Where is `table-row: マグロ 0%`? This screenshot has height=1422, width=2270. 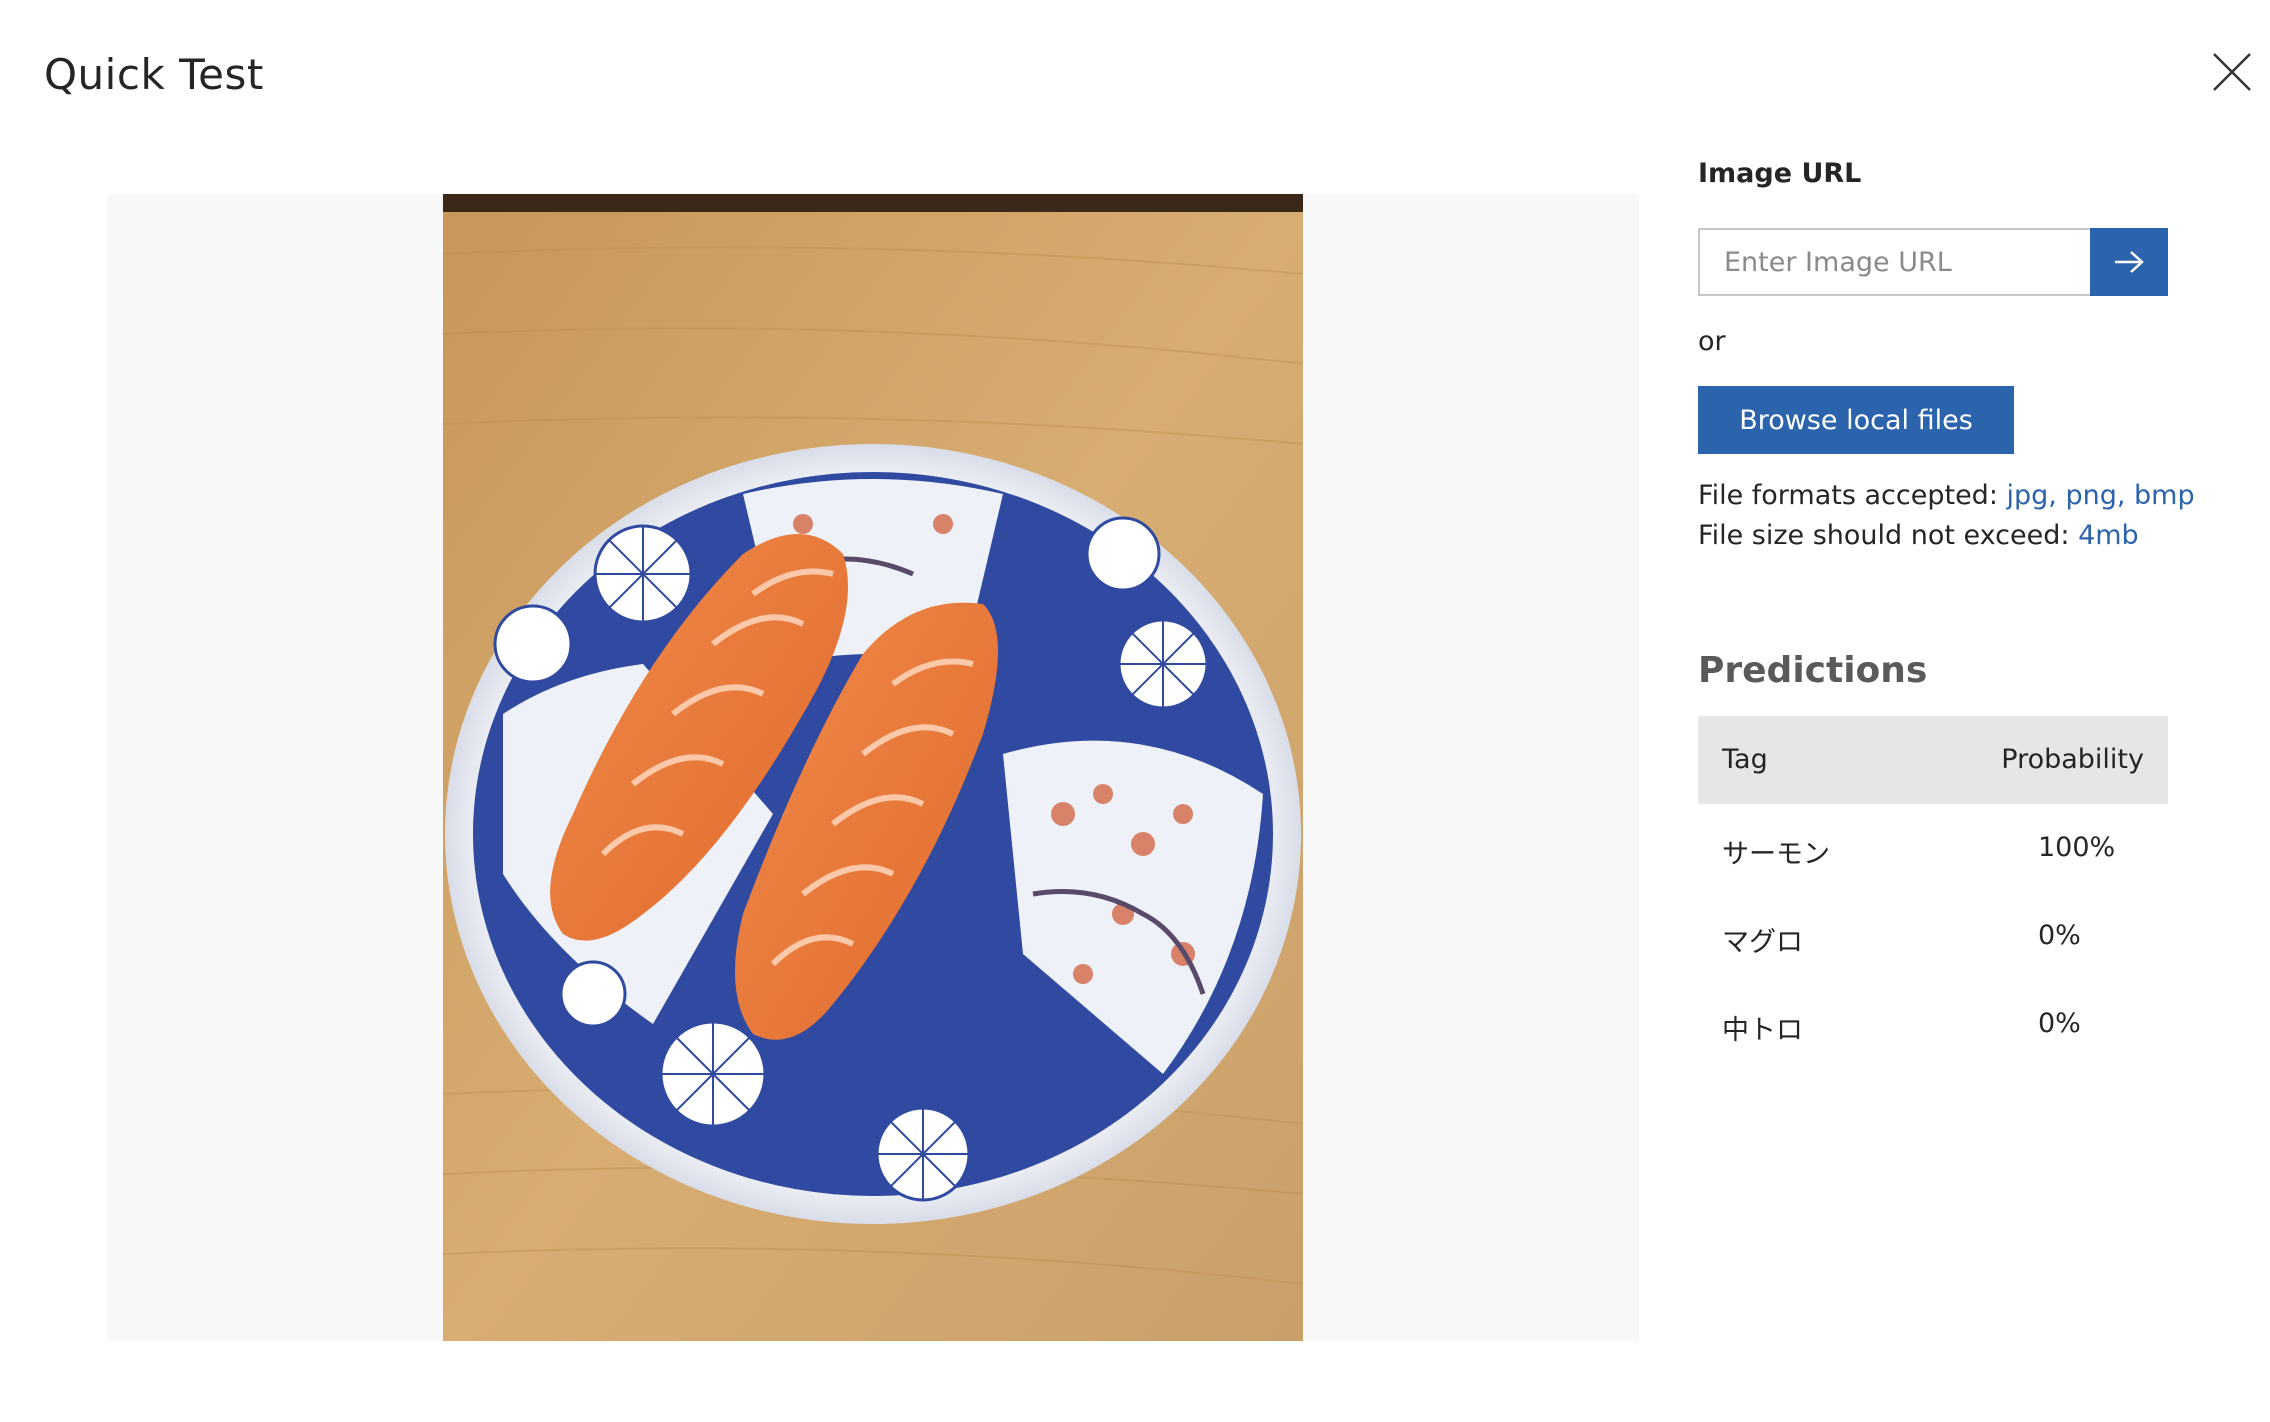 table-row: マグロ 0% is located at coordinates (1933, 936).